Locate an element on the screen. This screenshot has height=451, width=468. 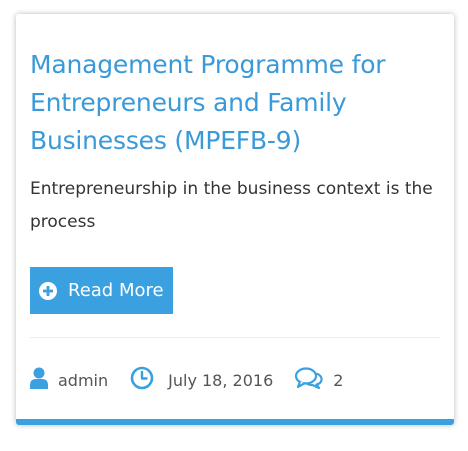
post-date: July 18, 2016 is located at coordinates (201, 380).